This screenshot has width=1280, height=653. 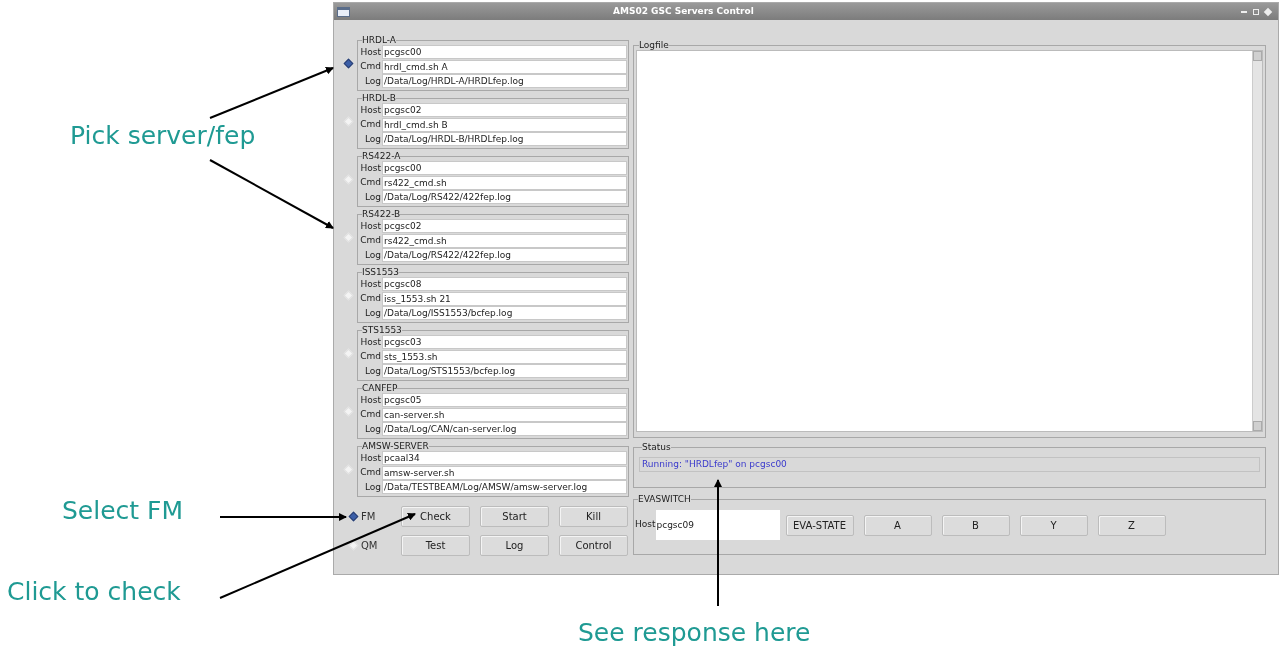 I want to click on text-field: hrdl_cmd.sh B, so click(x=504, y=124).